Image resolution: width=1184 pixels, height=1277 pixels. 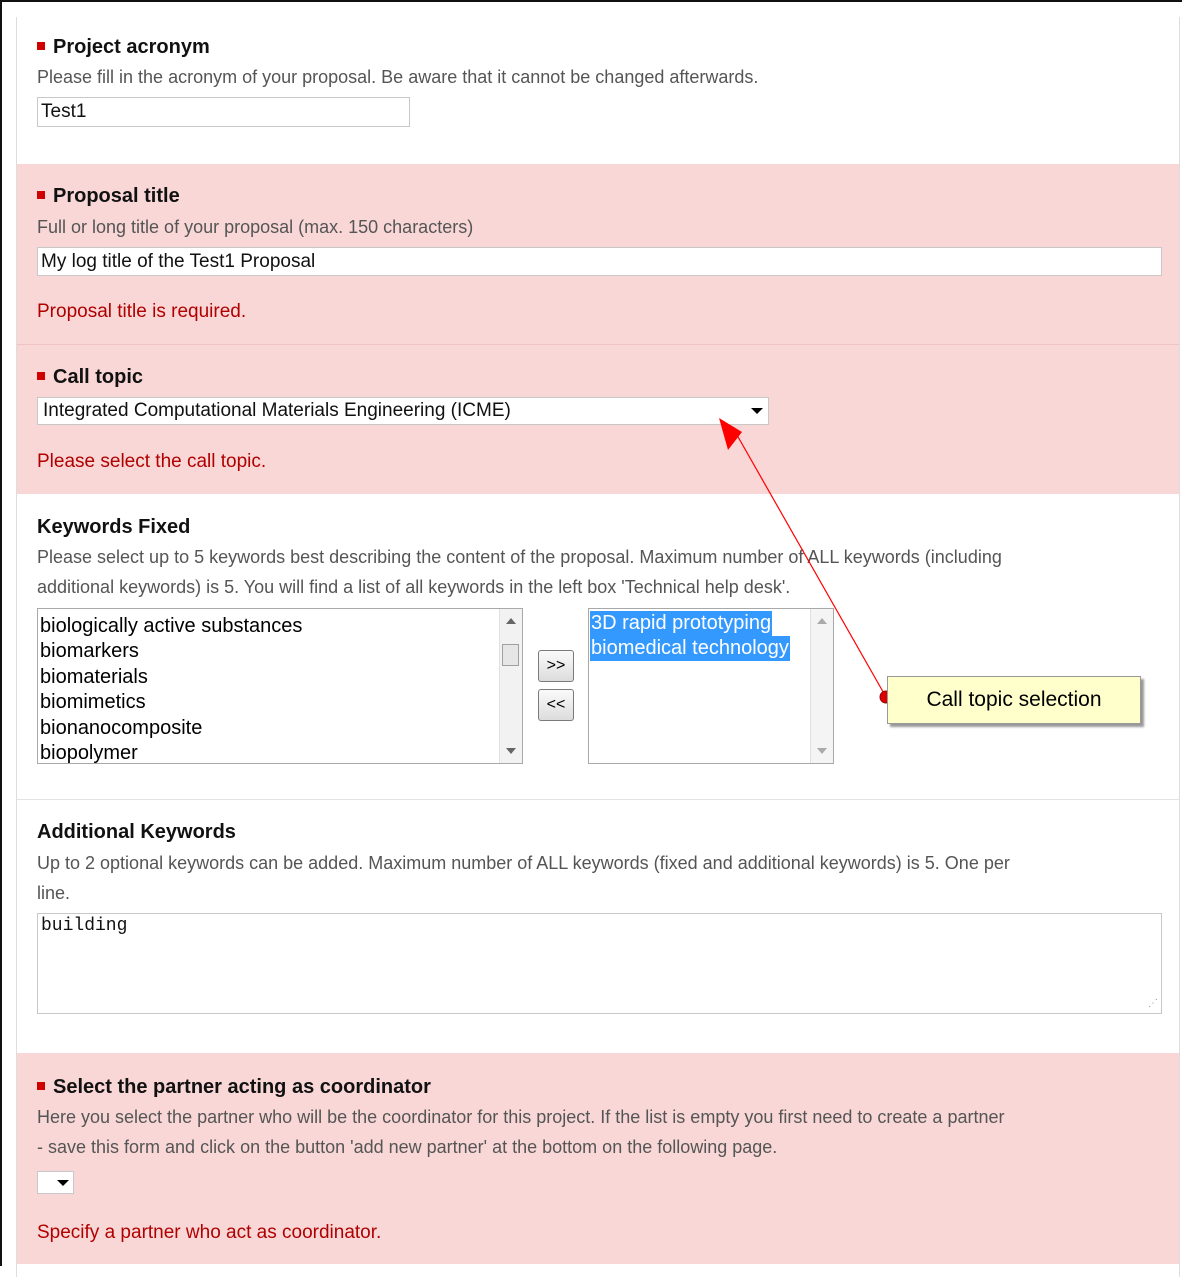 I want to click on annotation-arrow-line, so click(x=809, y=562).